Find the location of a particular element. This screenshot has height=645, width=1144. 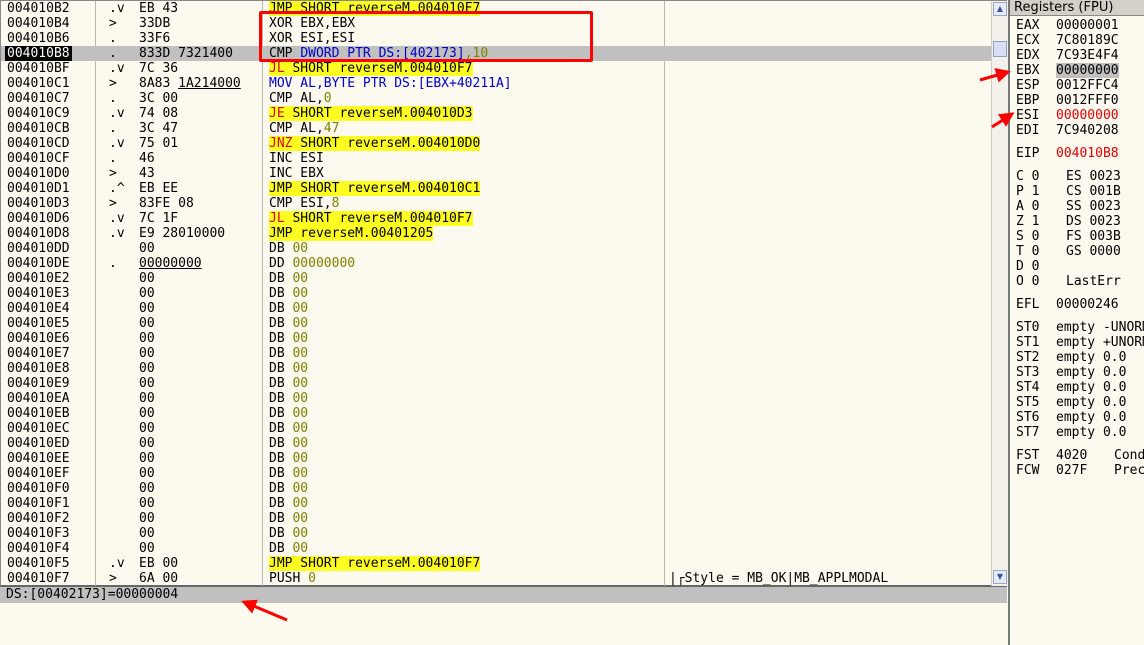

arrow-ebx-icon is located at coordinates (995, 75).